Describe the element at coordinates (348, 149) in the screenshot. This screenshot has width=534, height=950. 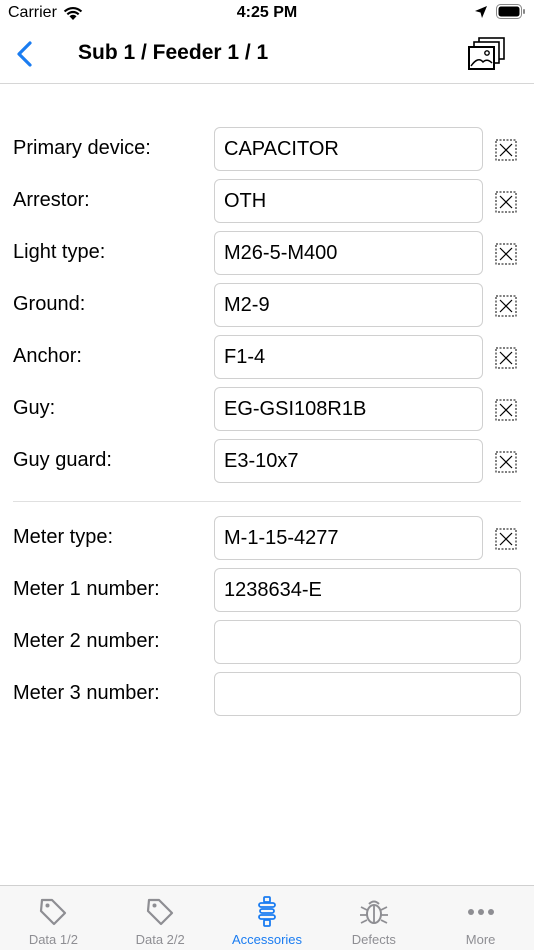
I see `primary-device-field` at that location.